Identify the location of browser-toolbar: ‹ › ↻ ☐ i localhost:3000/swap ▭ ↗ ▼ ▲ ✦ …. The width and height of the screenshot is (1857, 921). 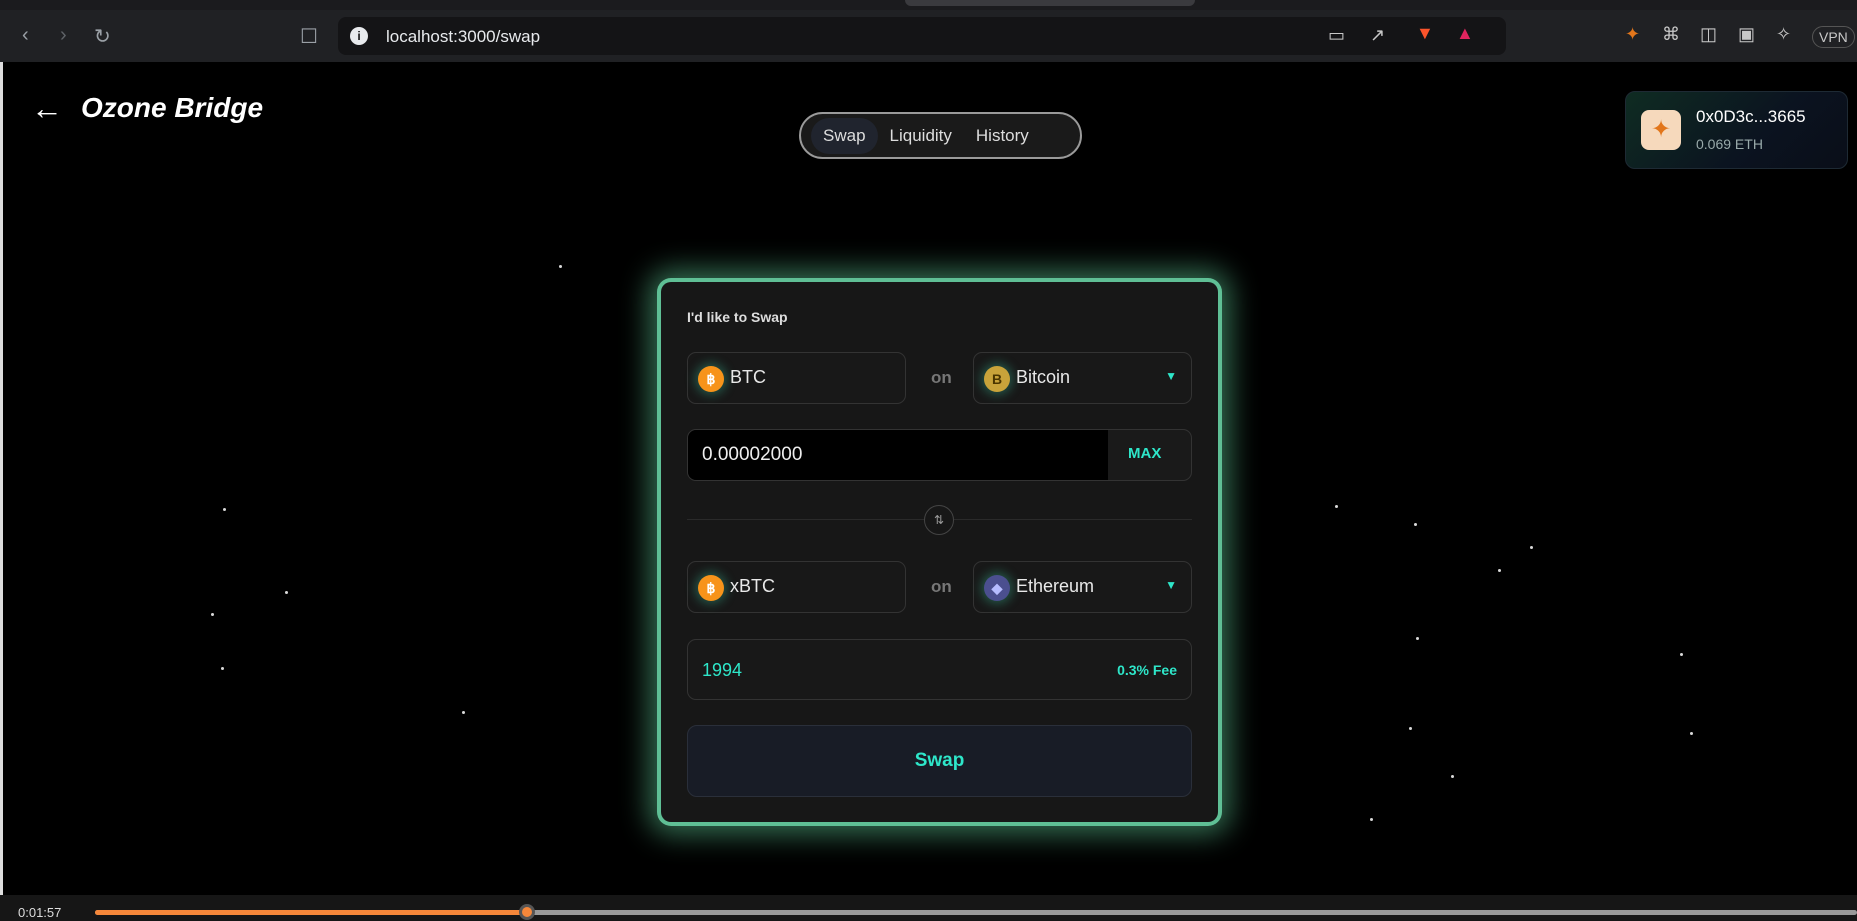
(928, 36).